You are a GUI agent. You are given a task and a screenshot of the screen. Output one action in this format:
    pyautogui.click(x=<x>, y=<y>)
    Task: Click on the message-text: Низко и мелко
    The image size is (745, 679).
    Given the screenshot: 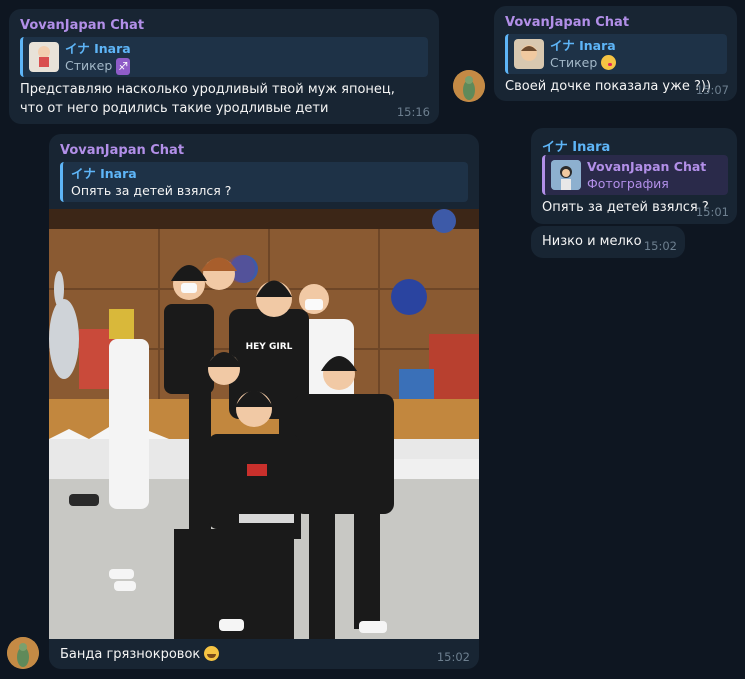 What is the action you would take?
    pyautogui.click(x=592, y=241)
    